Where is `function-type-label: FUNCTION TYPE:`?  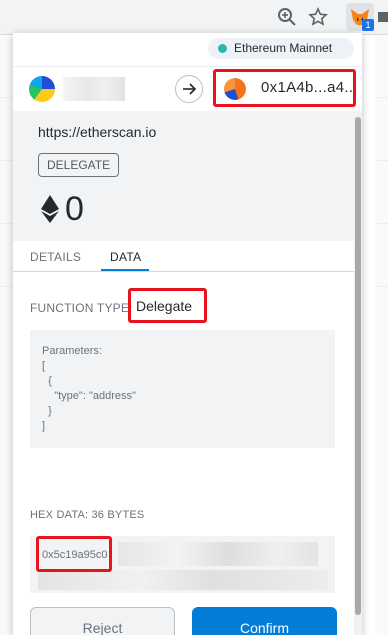 function-type-label: FUNCTION TYPE: is located at coordinates (81, 308).